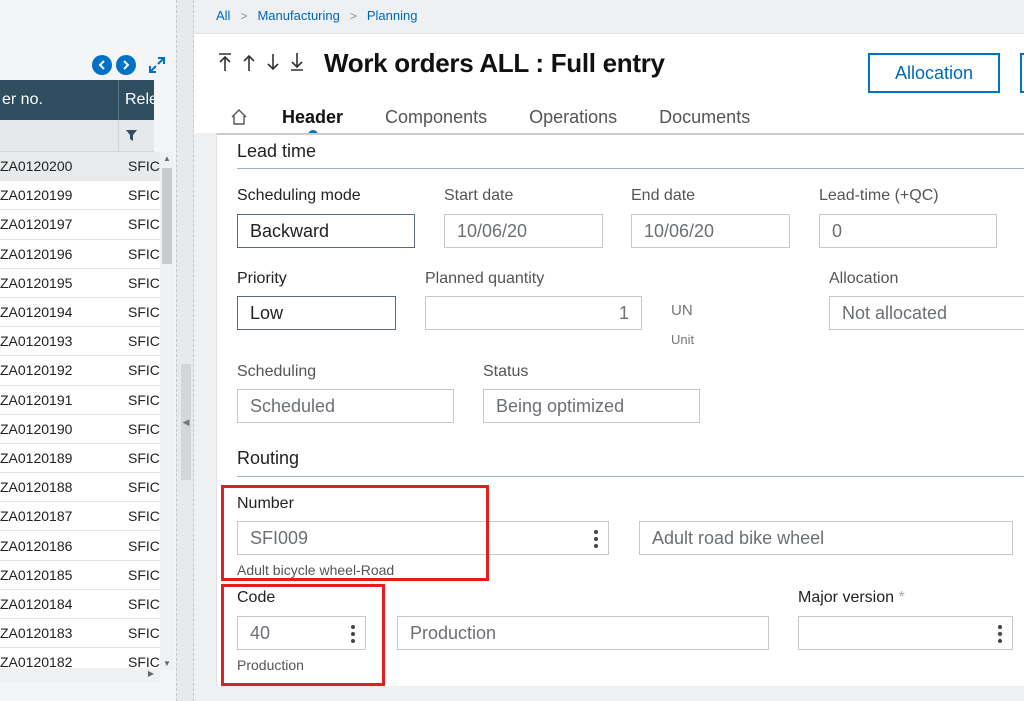 This screenshot has width=1024, height=701. I want to click on list-item: ZA0120188 SFIC, so click(80, 488).